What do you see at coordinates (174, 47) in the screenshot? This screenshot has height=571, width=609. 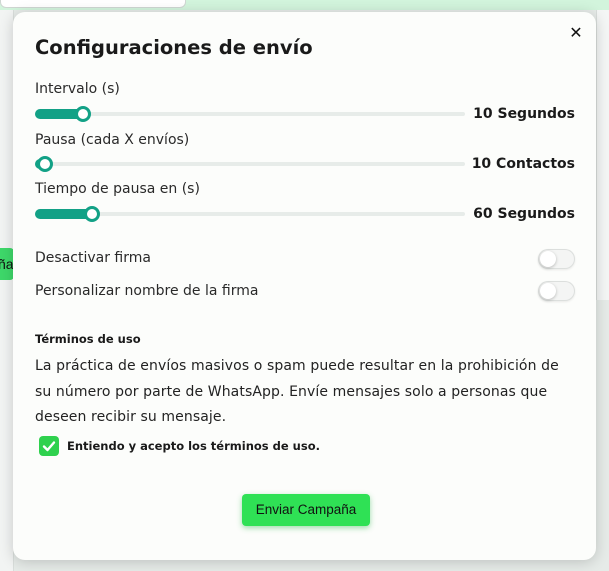 I see `modal-title: Configuraciones de envío` at bounding box center [174, 47].